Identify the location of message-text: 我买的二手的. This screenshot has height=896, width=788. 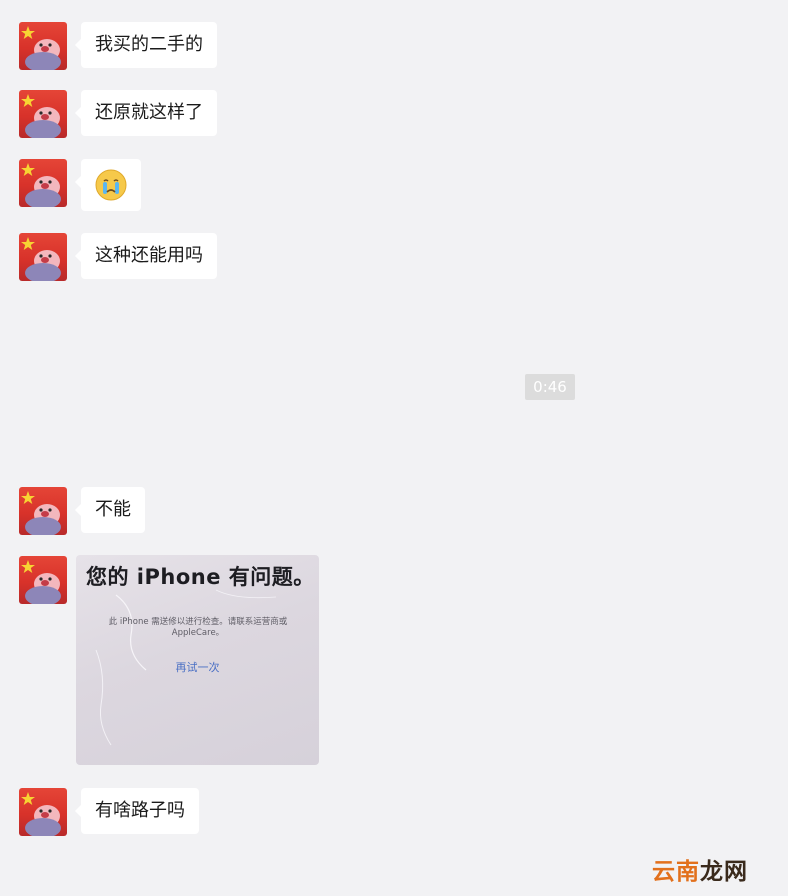
(149, 44).